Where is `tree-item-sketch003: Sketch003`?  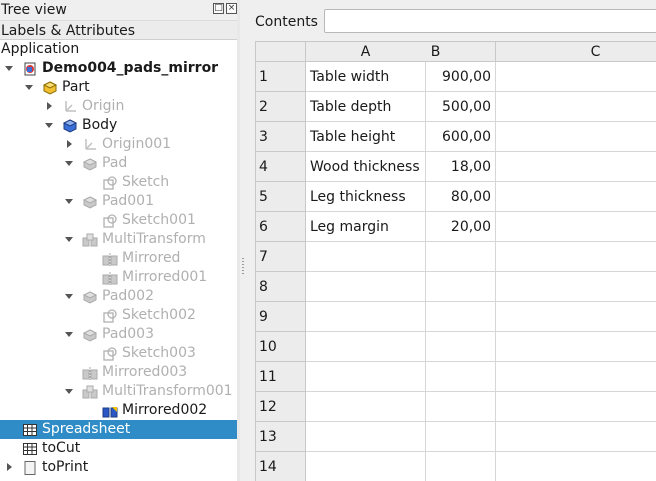
tree-item-sketch003: Sketch003 is located at coordinates (118, 353).